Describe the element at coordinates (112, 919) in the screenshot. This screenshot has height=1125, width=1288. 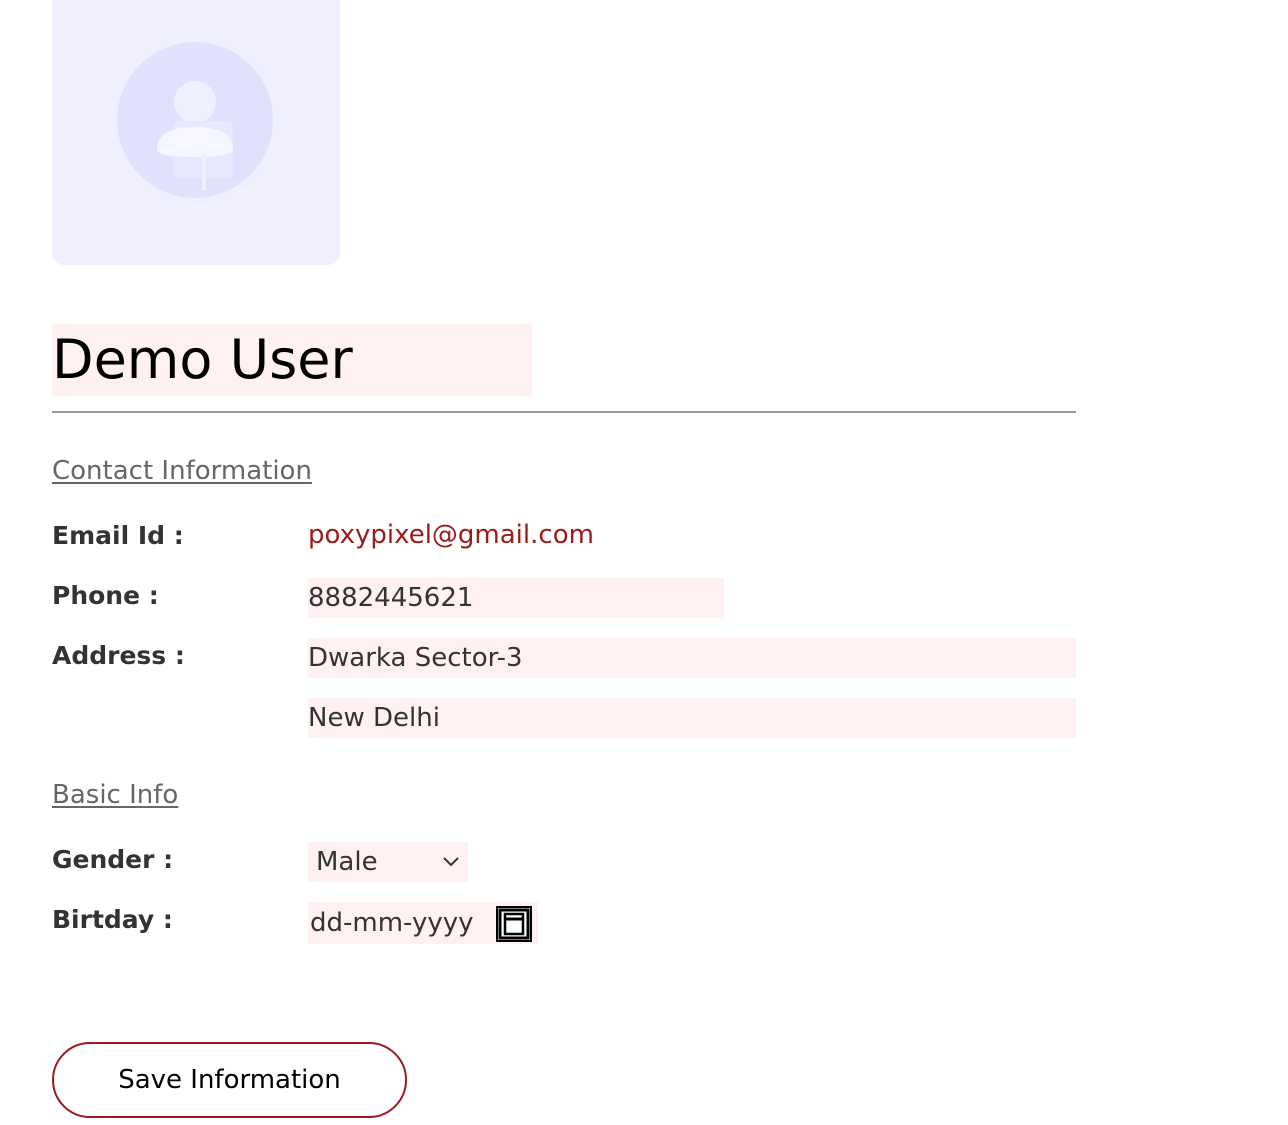
I see `birthday-label: Birtday :` at that location.